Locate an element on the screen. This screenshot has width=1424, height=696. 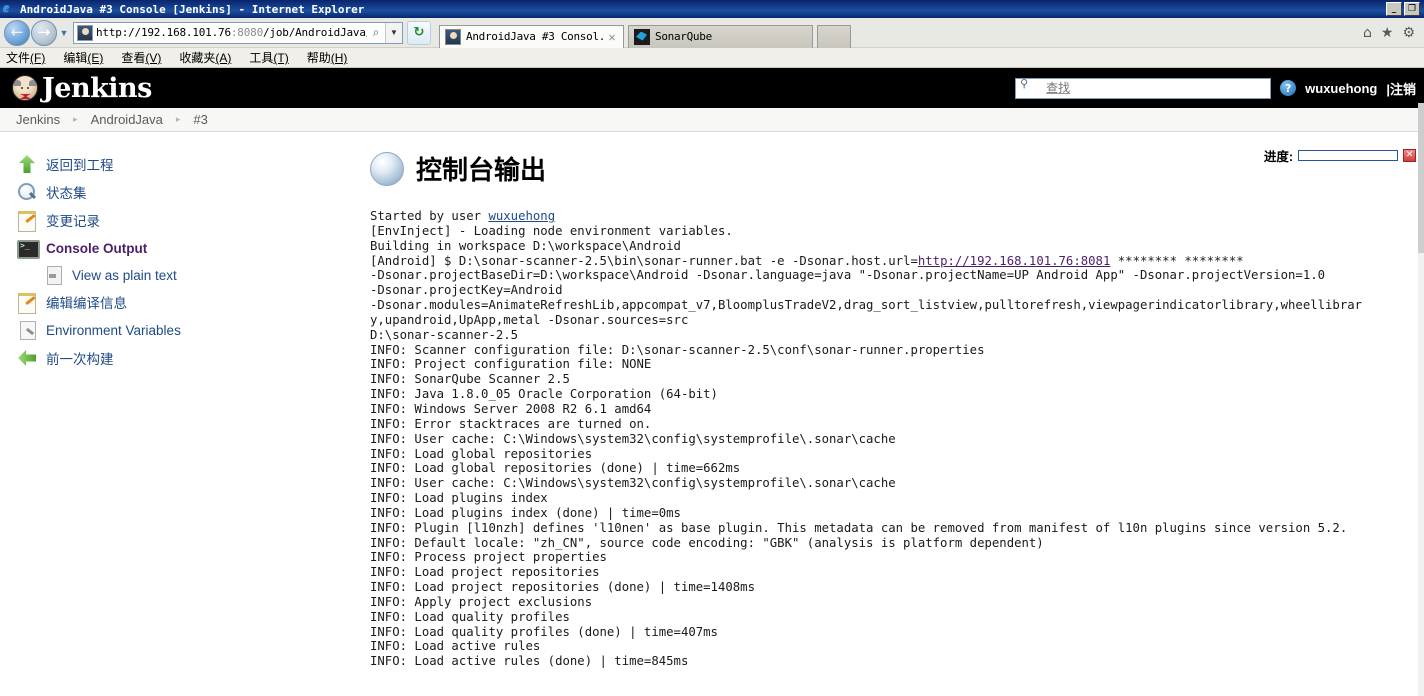
menu-edit: 编辑(E) is located at coordinates (83, 57).